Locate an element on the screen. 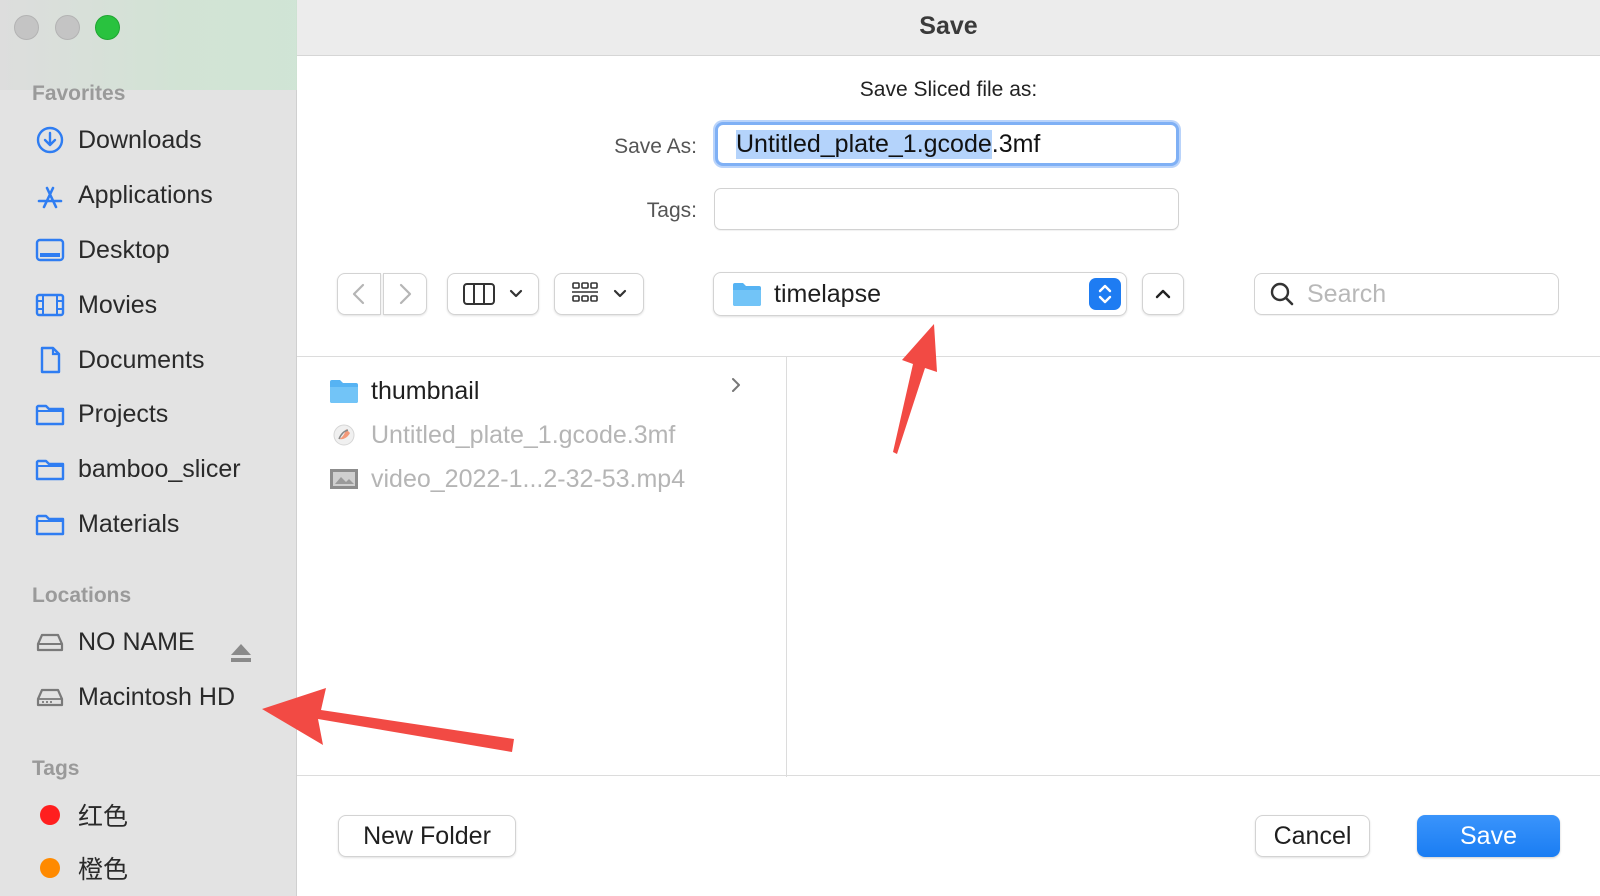 The width and height of the screenshot is (1600, 896). sidebar-header is located at coordinates (148, 45).